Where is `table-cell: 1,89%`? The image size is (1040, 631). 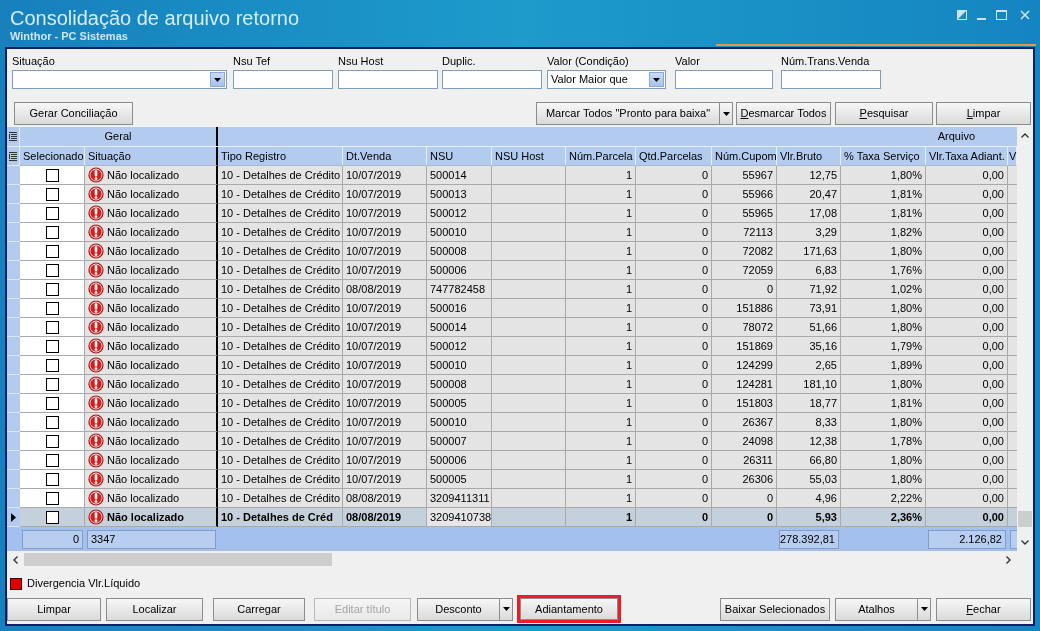 table-cell: 1,89% is located at coordinates (883, 365).